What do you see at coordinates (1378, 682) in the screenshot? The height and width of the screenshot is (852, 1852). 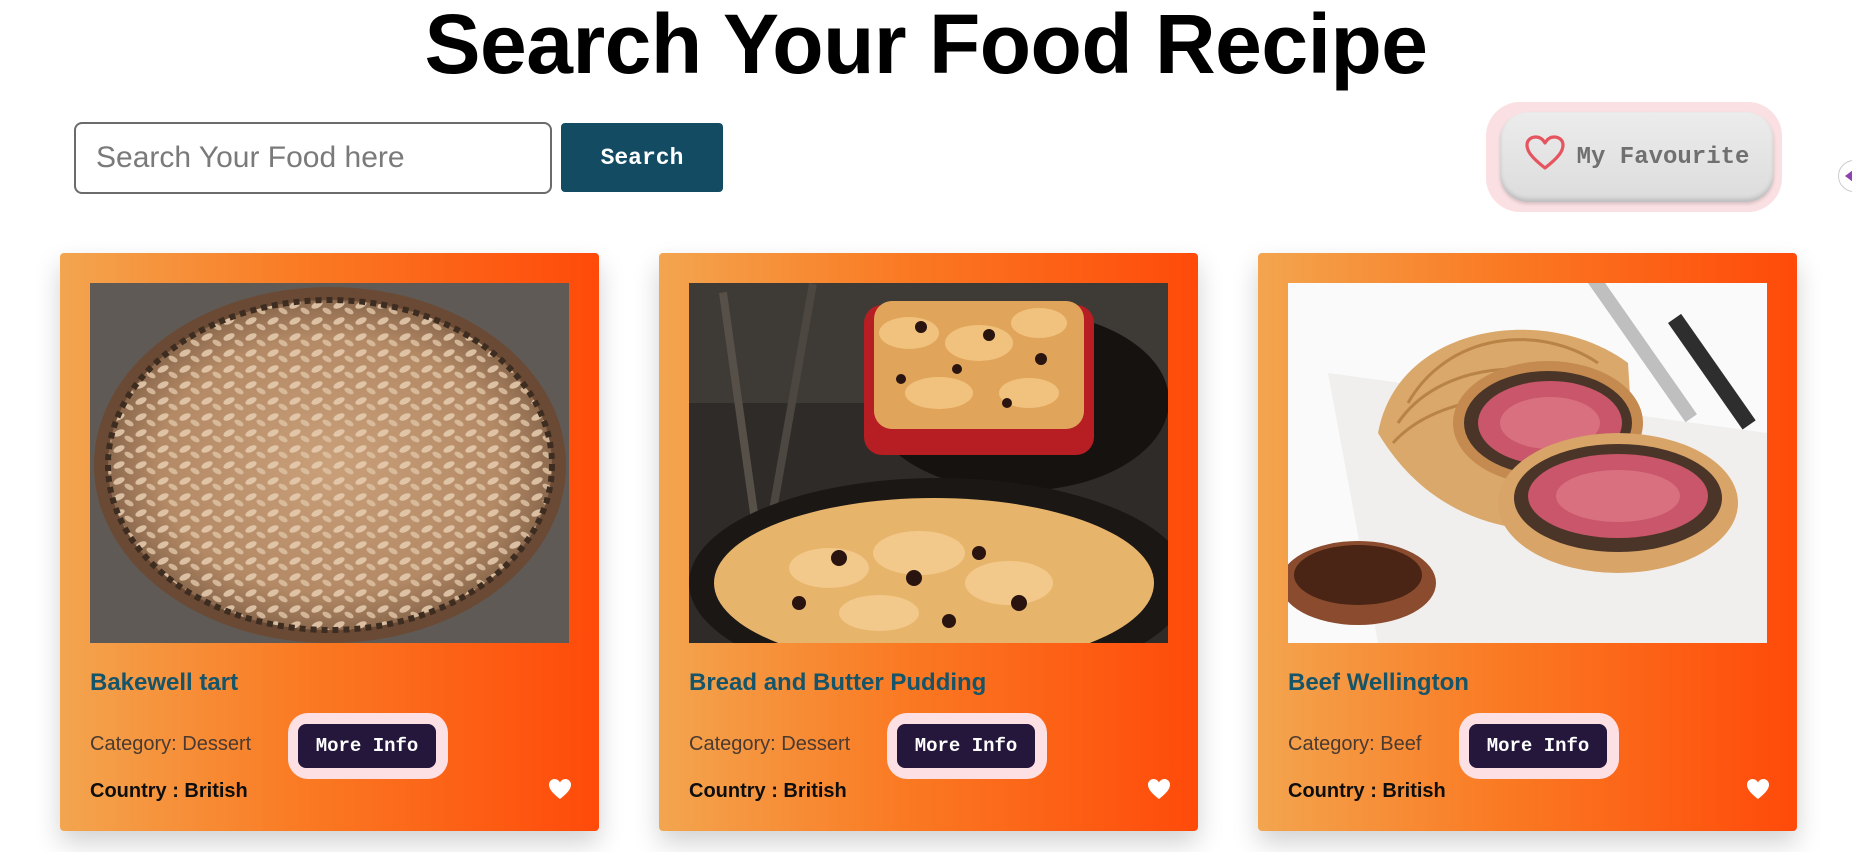 I see `recipe-title: Beef Wellington` at bounding box center [1378, 682].